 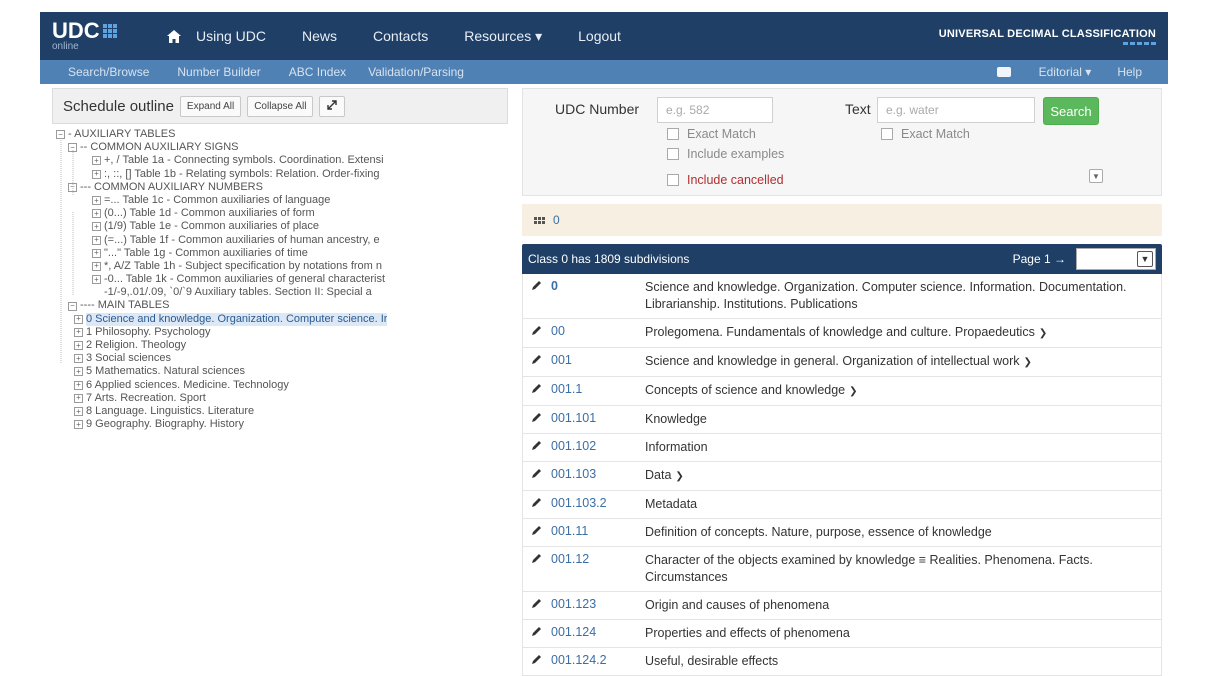 I want to click on comment-icon, so click(x=1003, y=72).